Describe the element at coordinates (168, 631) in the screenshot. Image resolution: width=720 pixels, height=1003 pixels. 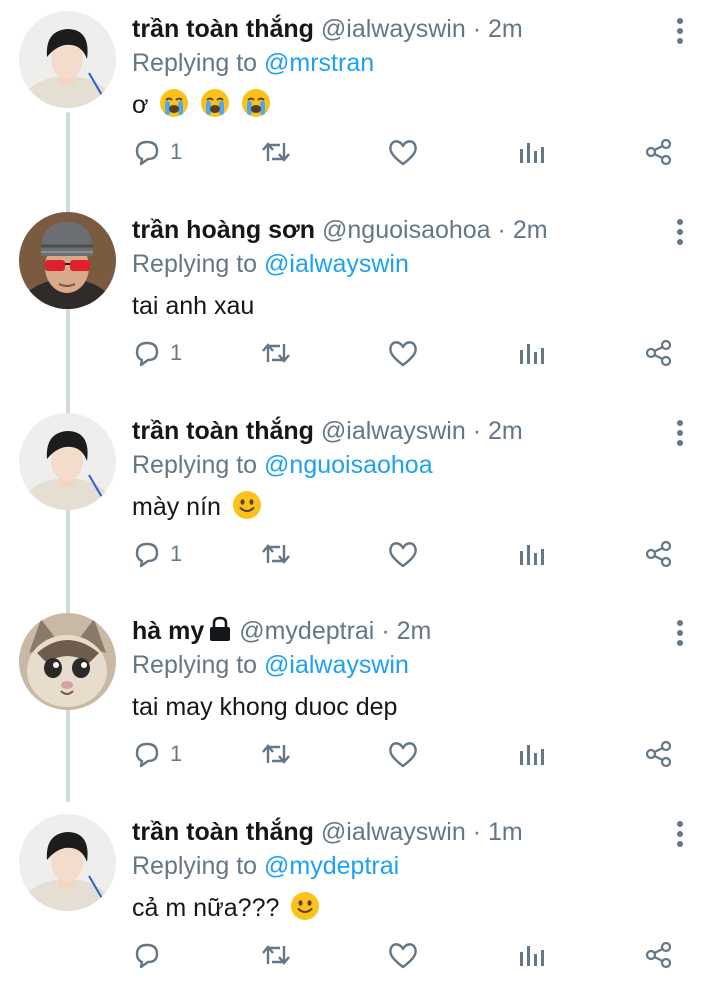
I see `author-name: hà my` at that location.